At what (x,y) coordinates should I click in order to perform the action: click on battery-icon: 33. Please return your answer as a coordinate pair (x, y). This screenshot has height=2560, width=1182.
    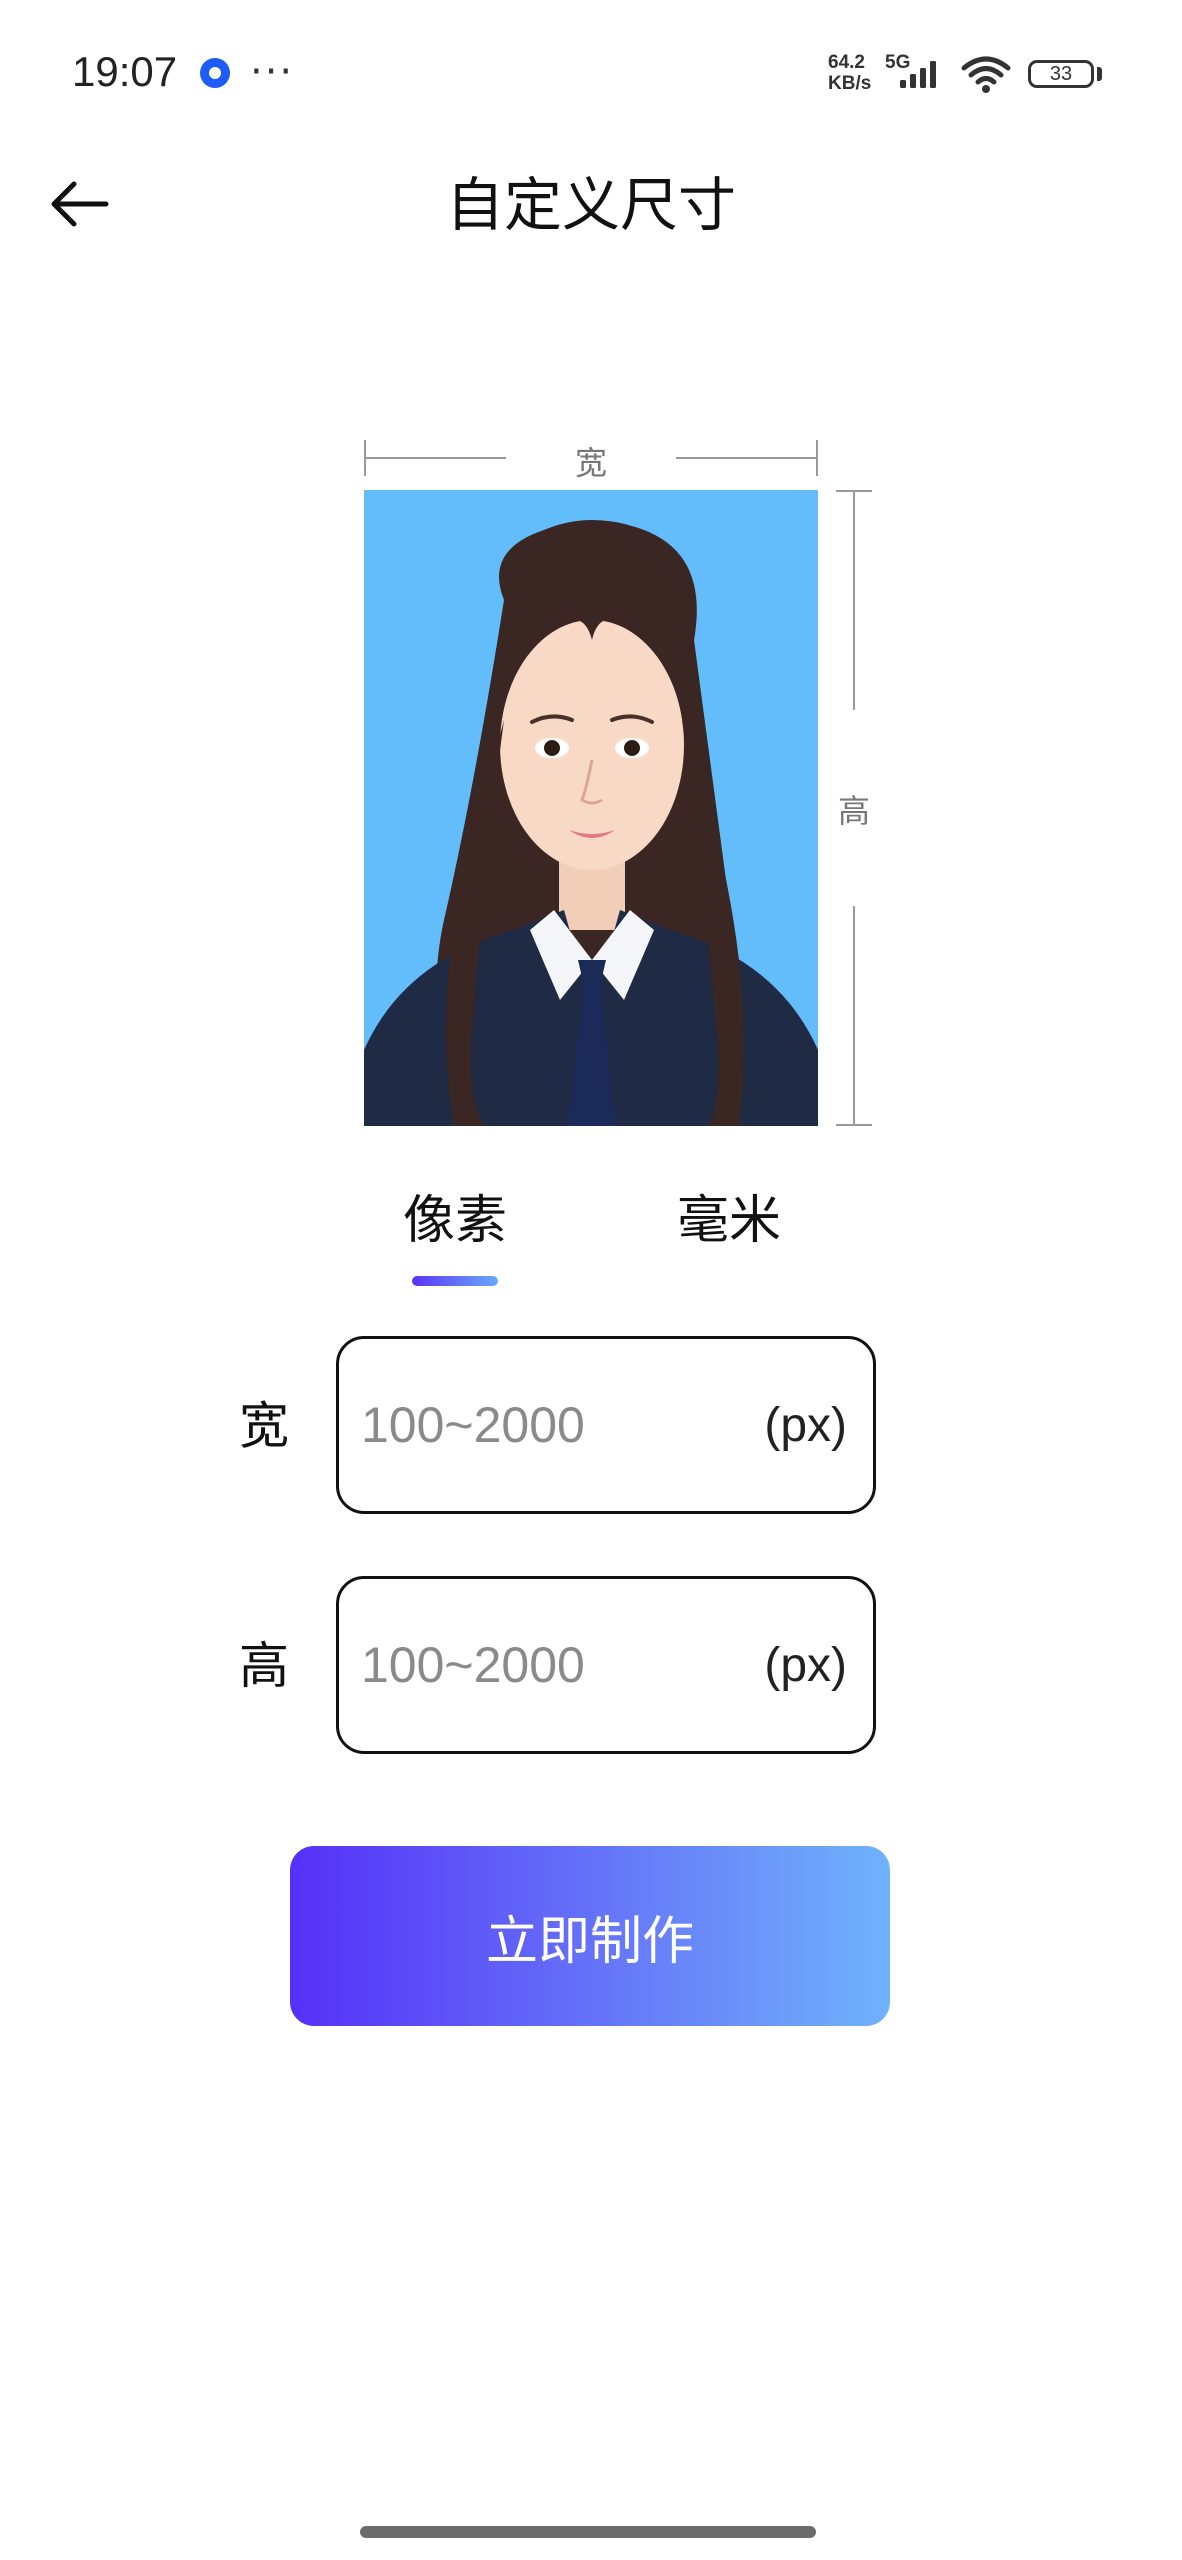
    Looking at the image, I should click on (1061, 74).